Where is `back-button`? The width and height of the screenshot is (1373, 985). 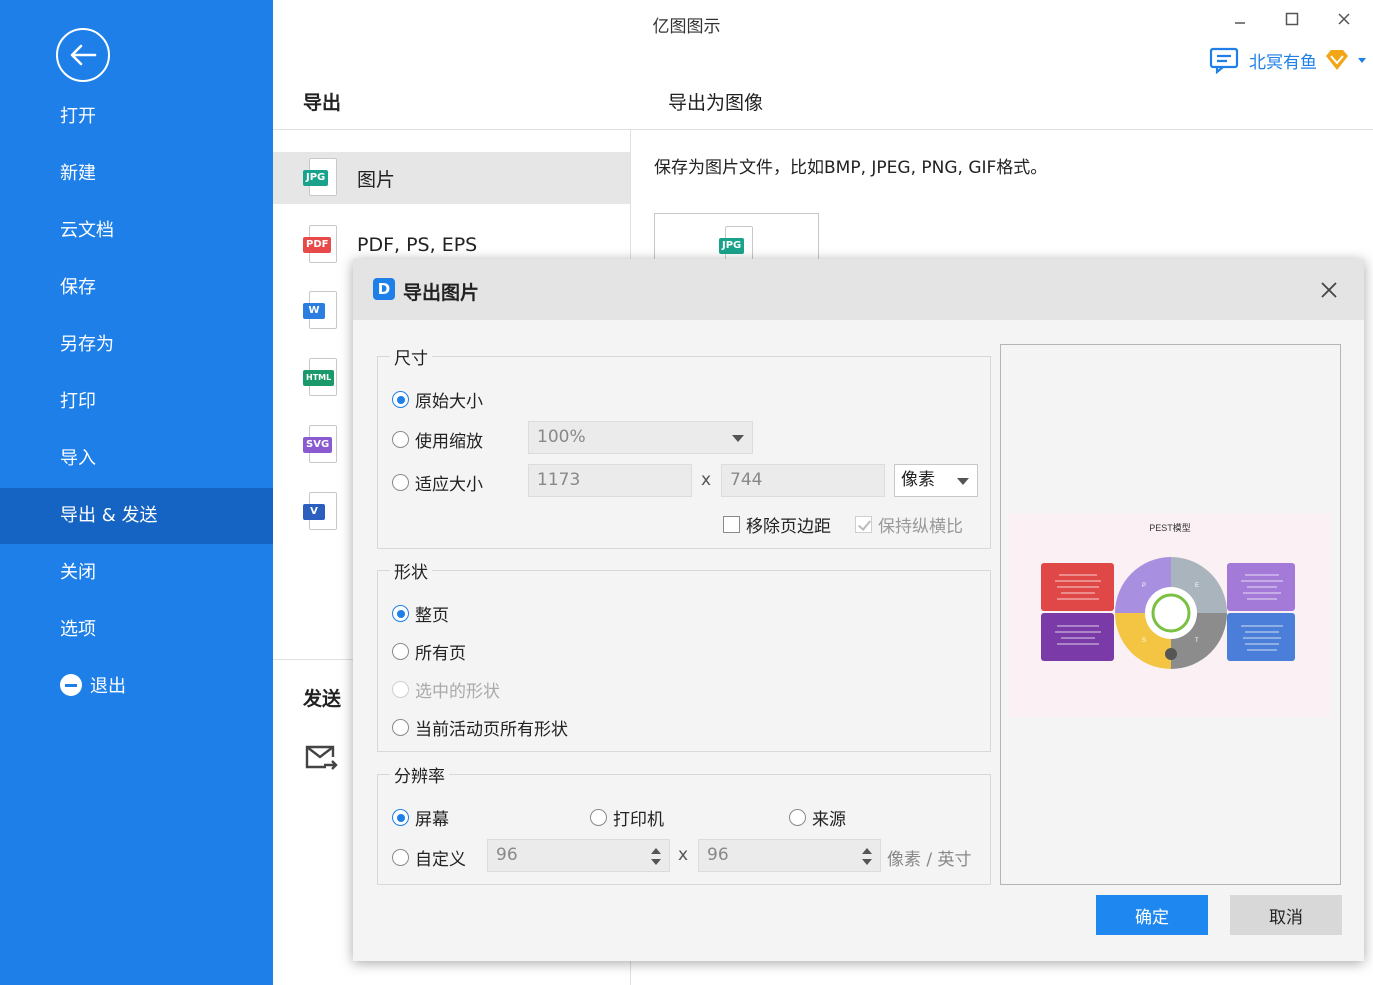 back-button is located at coordinates (83, 55).